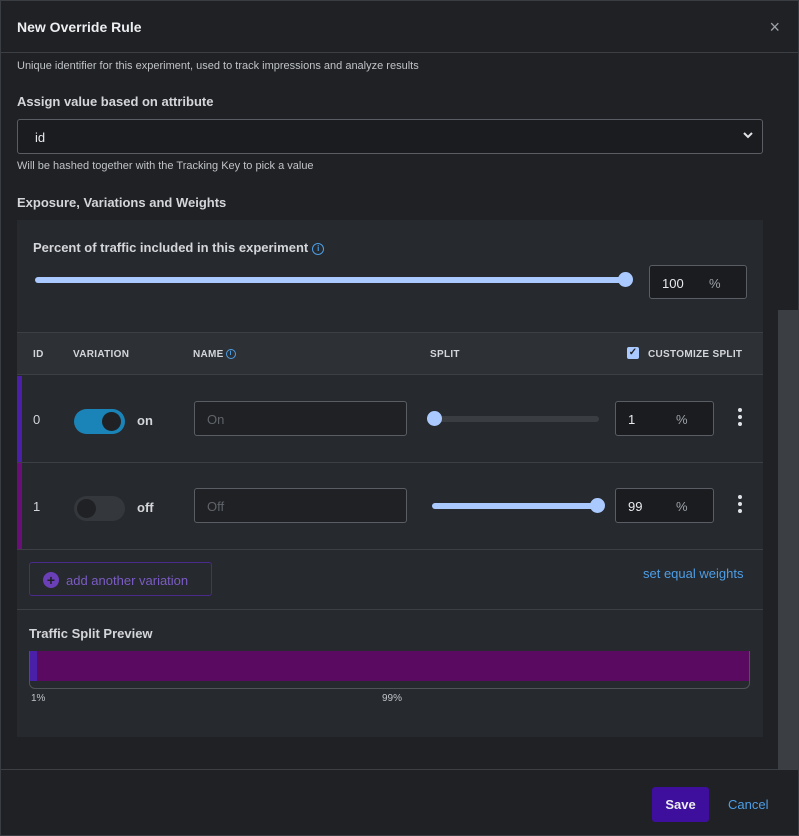  Describe the element at coordinates (38, 698) in the screenshot. I see `preview-label-0: 1%` at that location.